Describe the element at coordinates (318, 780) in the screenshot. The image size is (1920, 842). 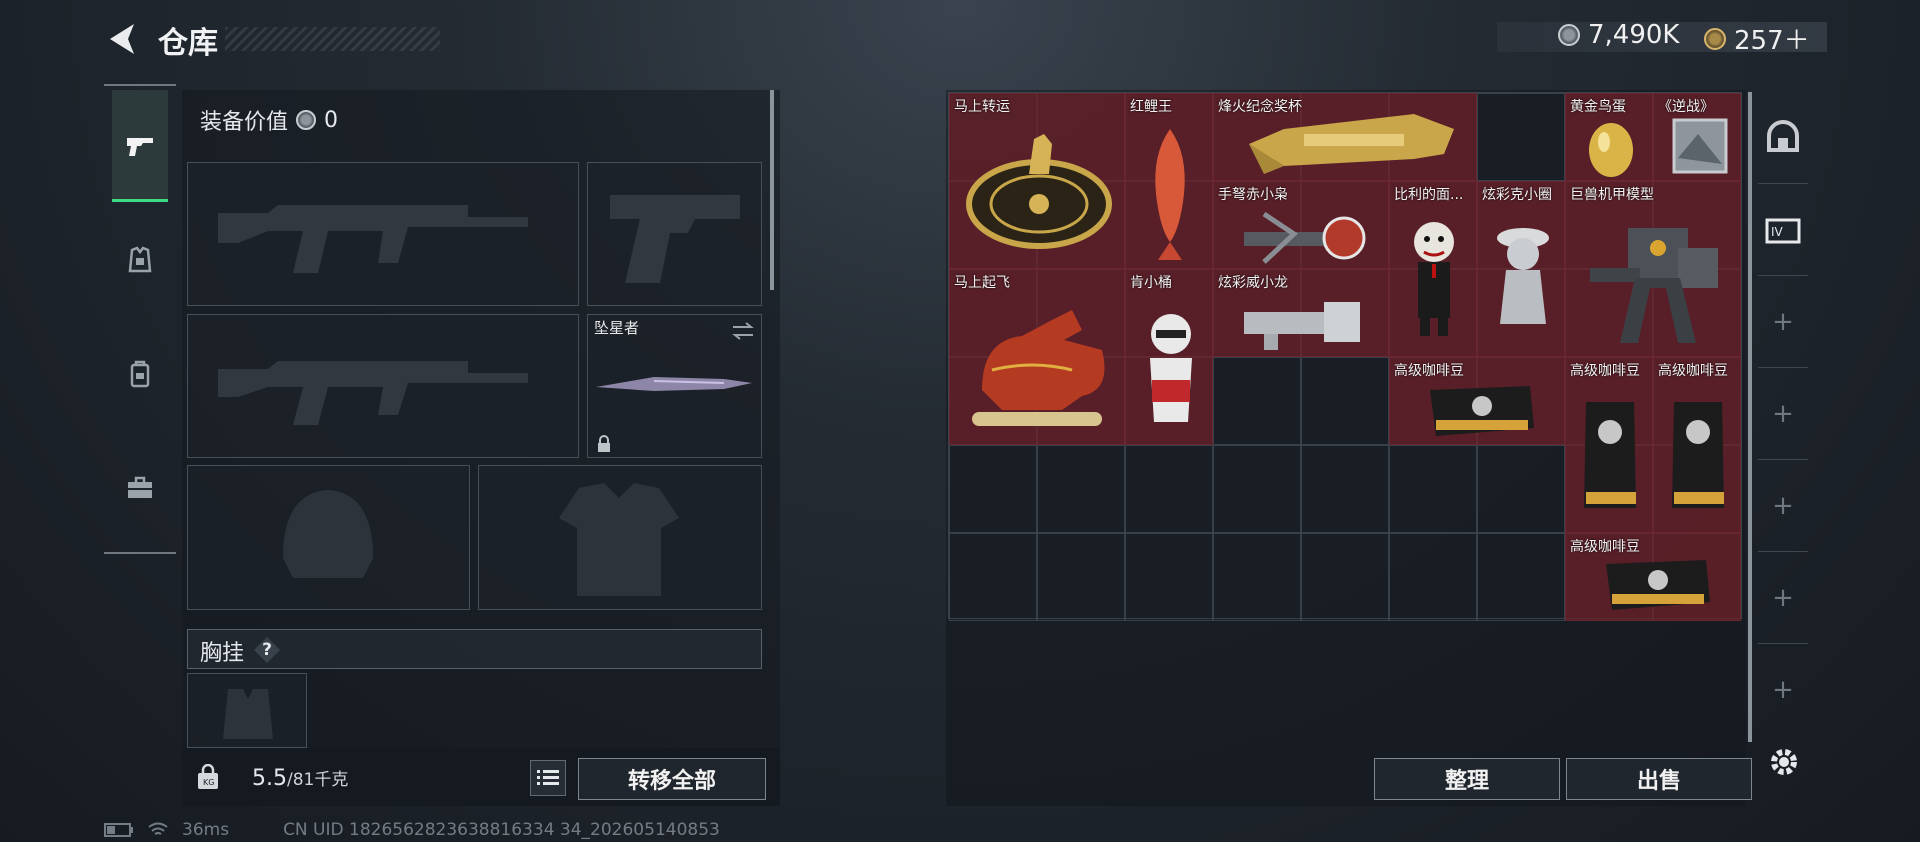
I see `weight-max: /81千克` at that location.